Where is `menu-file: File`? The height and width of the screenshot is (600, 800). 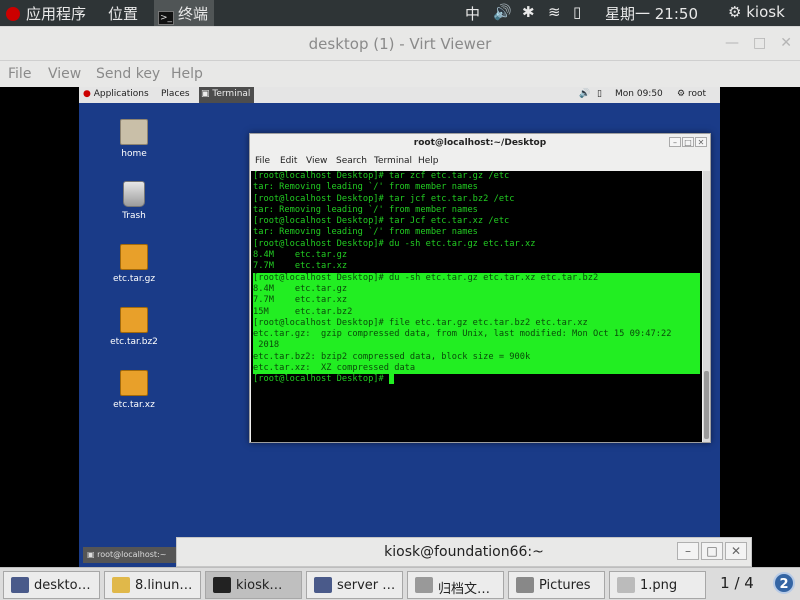
menu-file: File is located at coordinates (19, 74).